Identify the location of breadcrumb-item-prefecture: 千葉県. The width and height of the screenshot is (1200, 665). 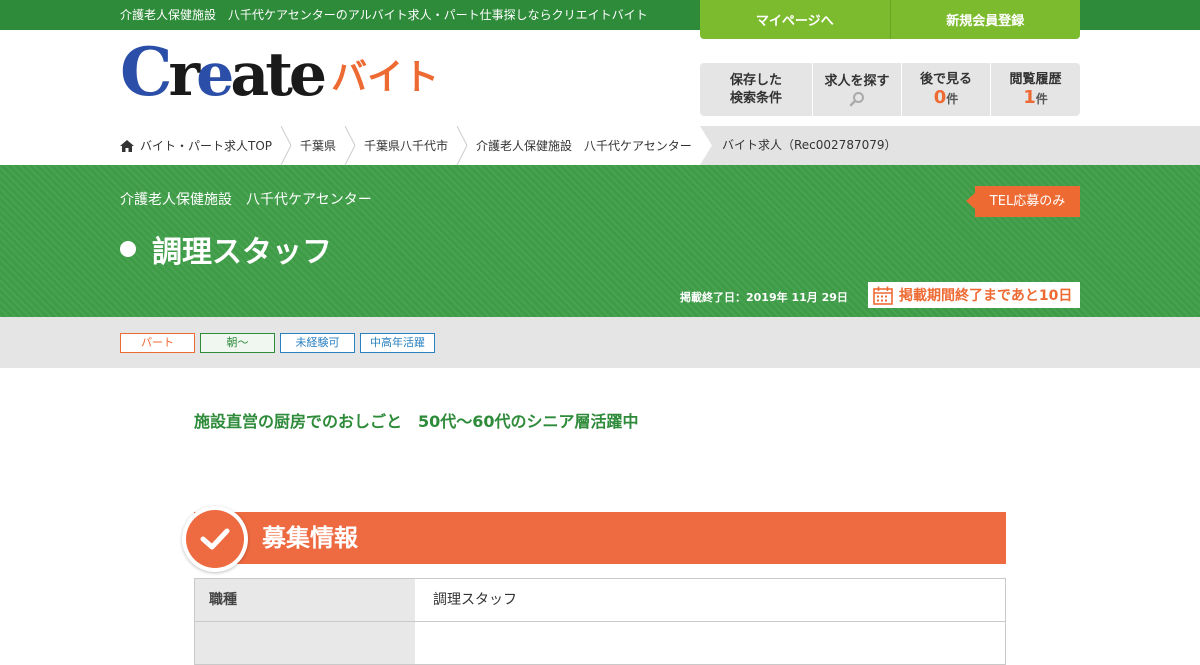
(322, 145).